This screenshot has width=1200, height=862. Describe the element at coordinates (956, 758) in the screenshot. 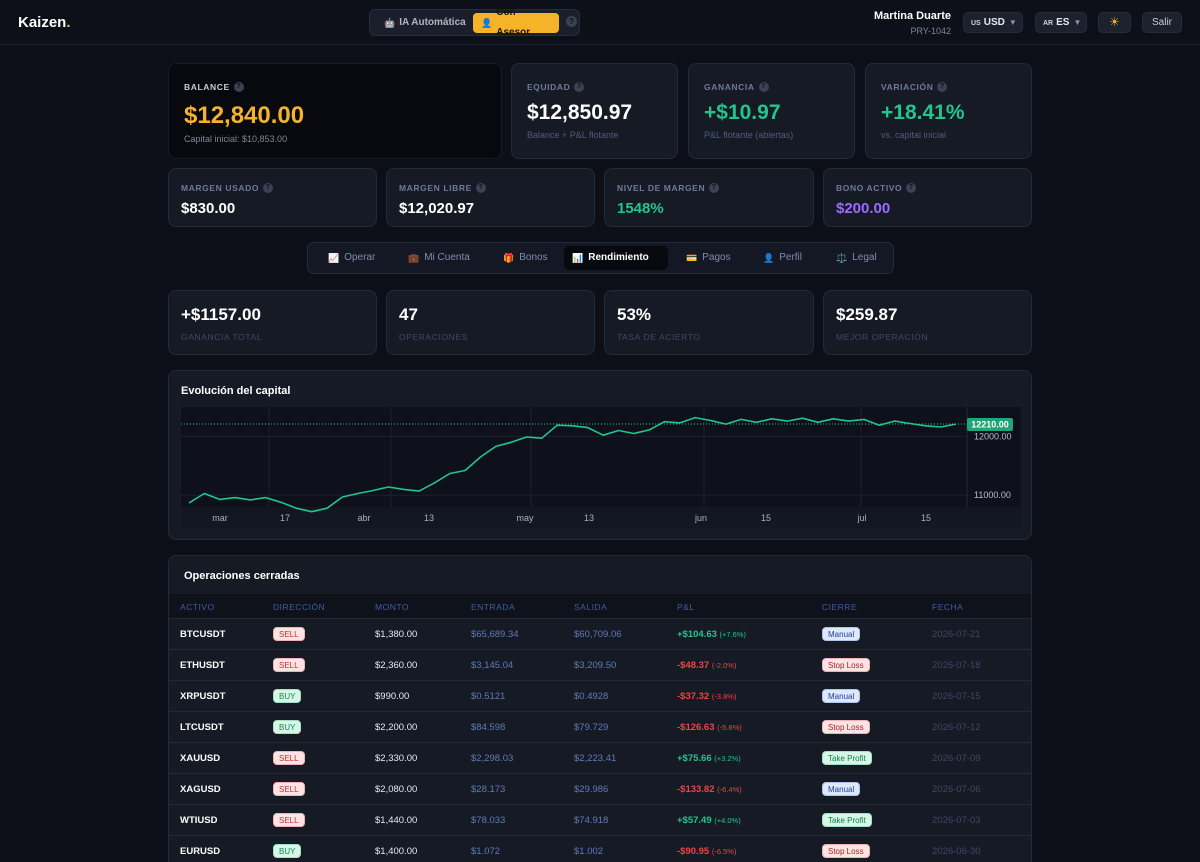

I see `date-cell: 2026-07-09` at that location.